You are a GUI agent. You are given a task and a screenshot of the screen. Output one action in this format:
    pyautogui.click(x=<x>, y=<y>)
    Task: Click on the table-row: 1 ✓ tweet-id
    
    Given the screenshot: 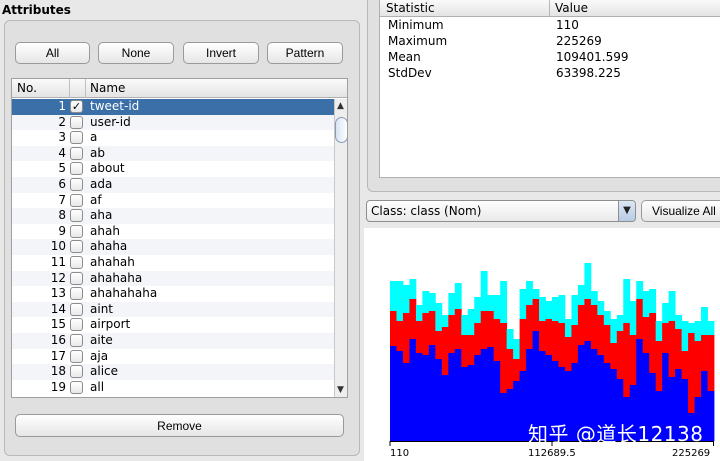 What is the action you would take?
    pyautogui.click(x=173, y=107)
    